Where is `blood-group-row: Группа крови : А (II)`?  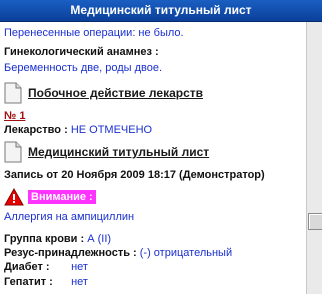 blood-group-row: Группа крови : А (II) is located at coordinates (57, 239).